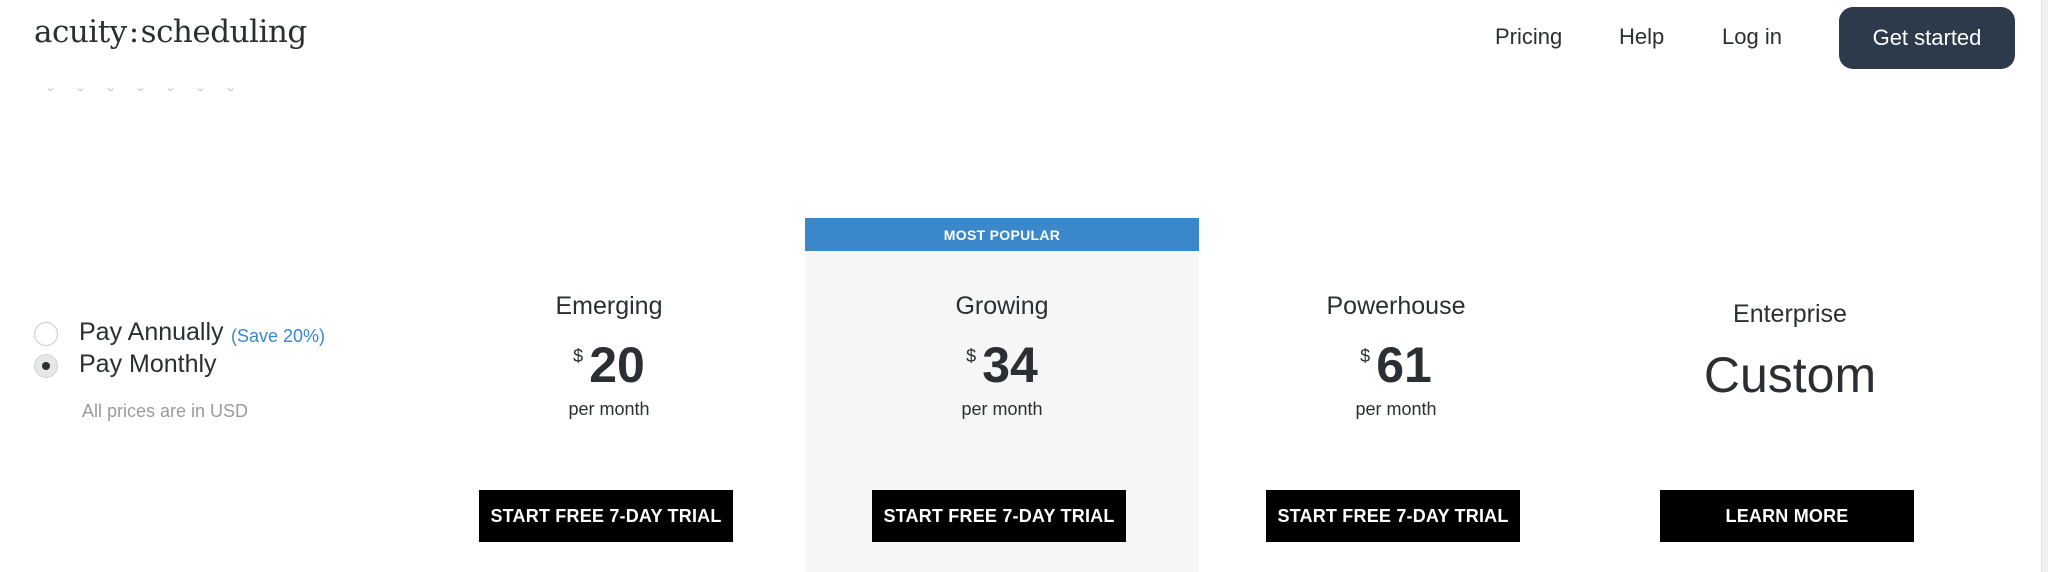 The height and width of the screenshot is (572, 2048). What do you see at coordinates (278, 336) in the screenshot?
I see `annual-savings-note: (Save 20%)` at bounding box center [278, 336].